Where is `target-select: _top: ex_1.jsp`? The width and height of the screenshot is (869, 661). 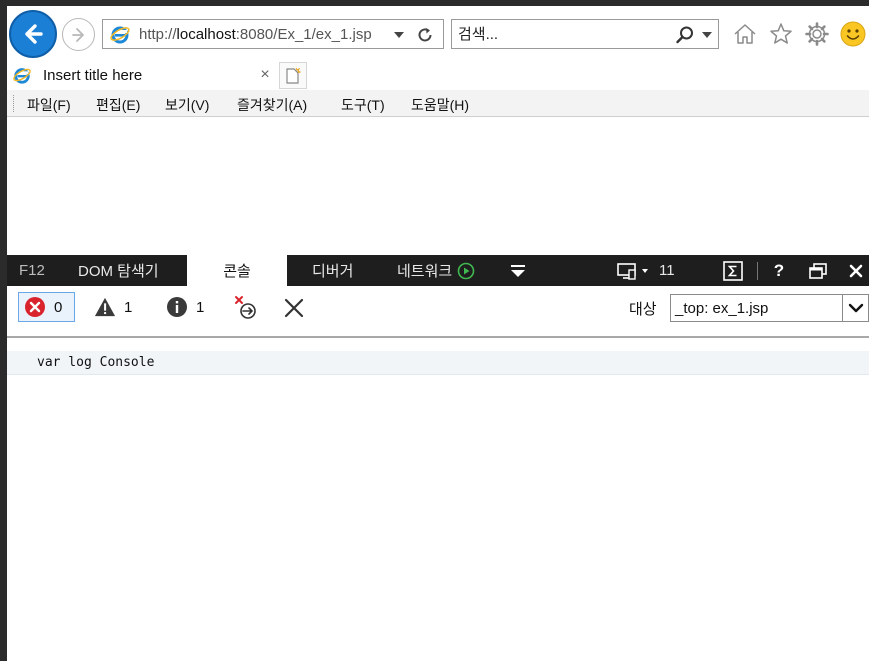 target-select: _top: ex_1.jsp is located at coordinates (769, 308).